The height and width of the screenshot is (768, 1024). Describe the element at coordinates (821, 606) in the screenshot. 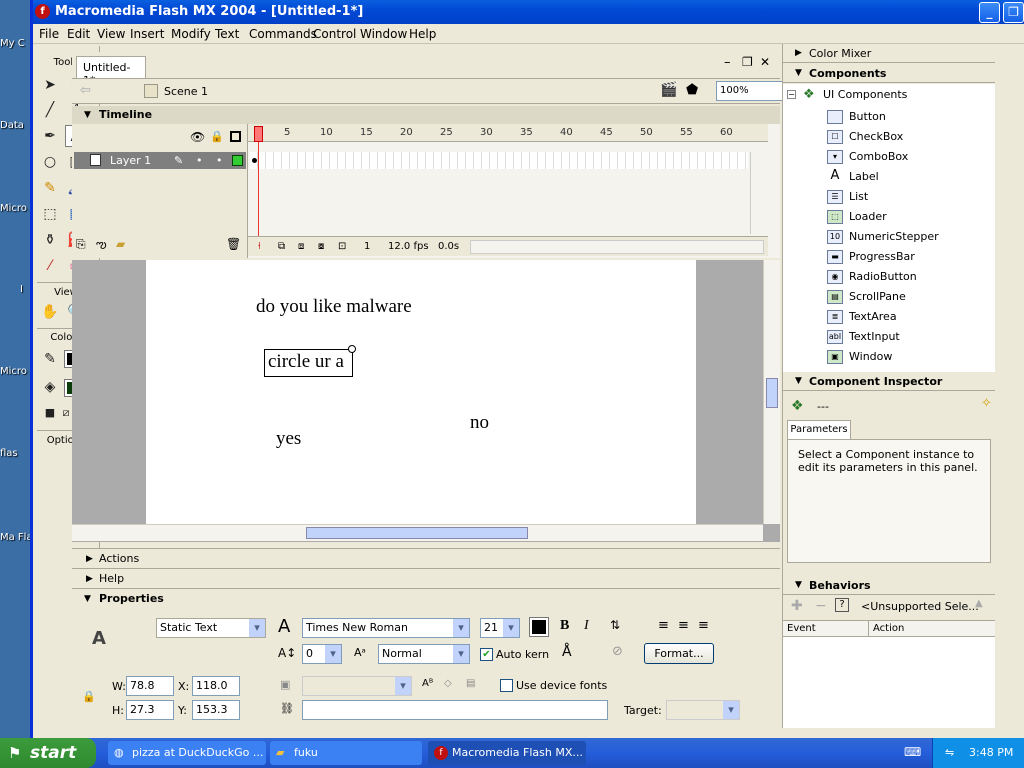

I see `remove-behavior-icon: −` at that location.